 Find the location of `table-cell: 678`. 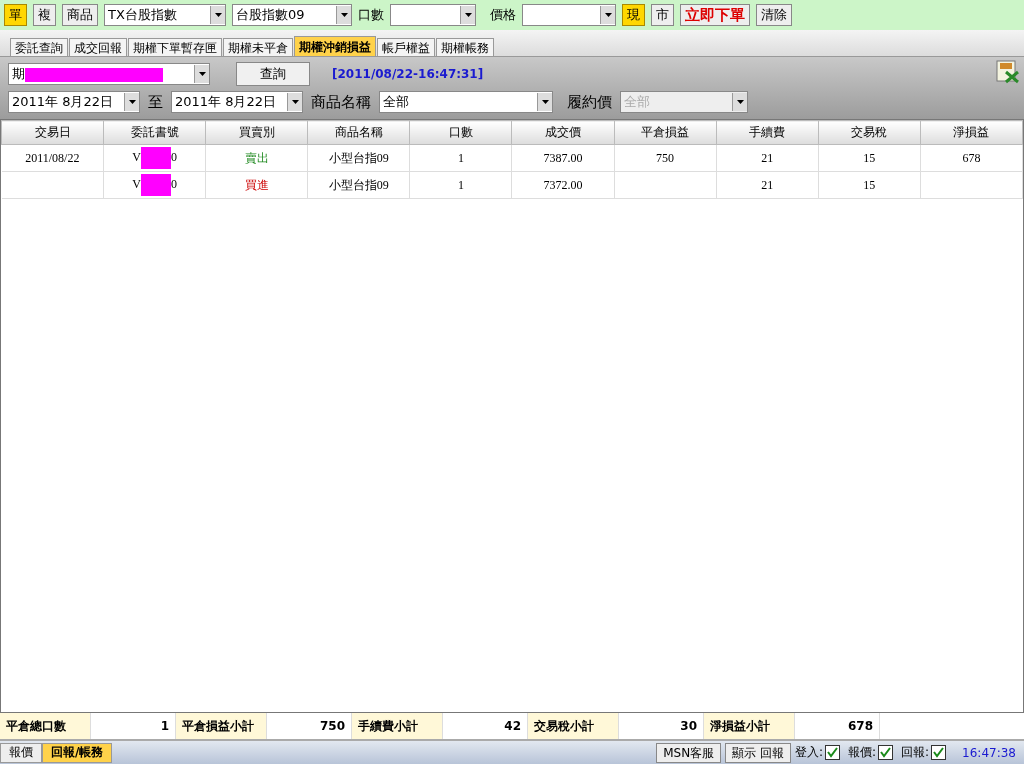

table-cell: 678 is located at coordinates (971, 158).